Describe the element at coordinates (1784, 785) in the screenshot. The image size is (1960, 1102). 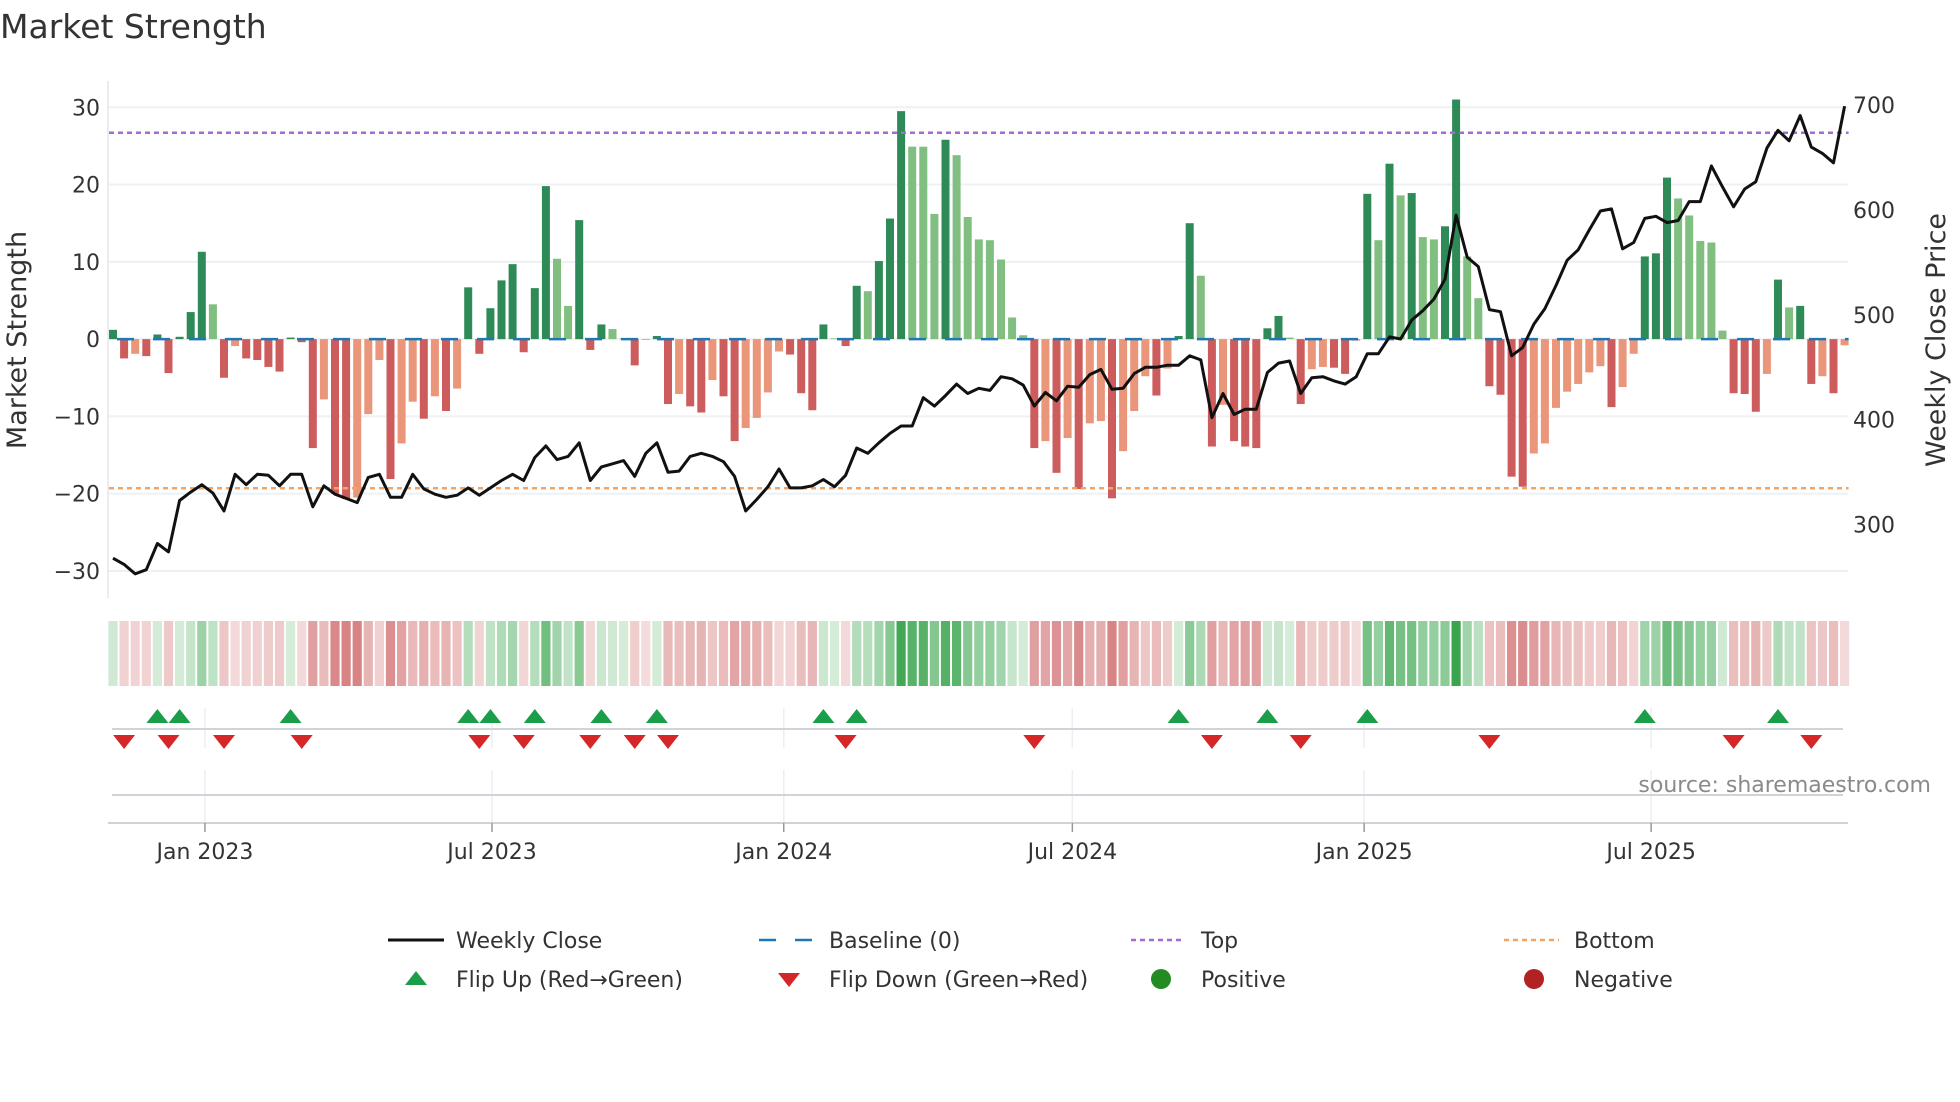
I see `source-note: source: sharemaestro.com` at that location.